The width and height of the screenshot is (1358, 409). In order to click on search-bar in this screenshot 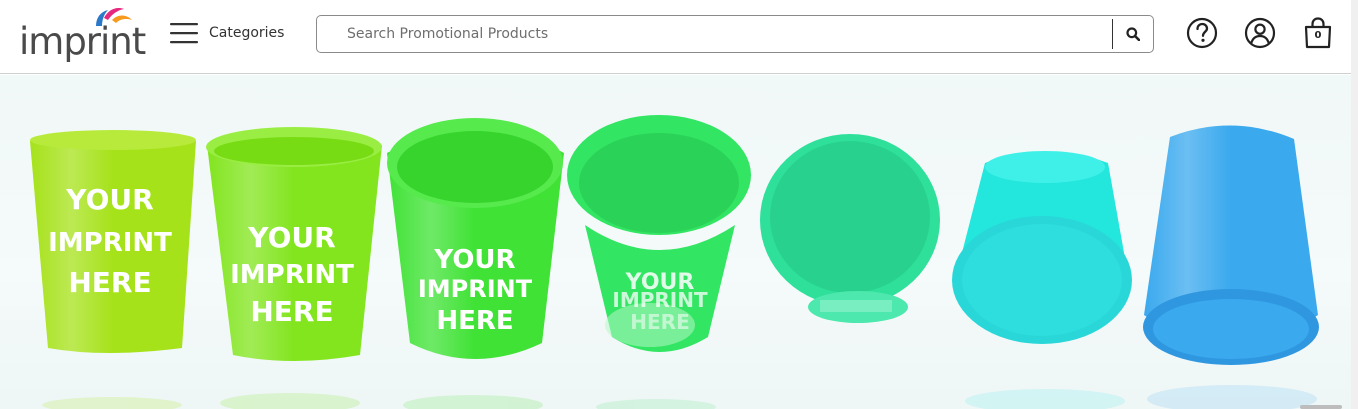, I will do `click(735, 34)`.